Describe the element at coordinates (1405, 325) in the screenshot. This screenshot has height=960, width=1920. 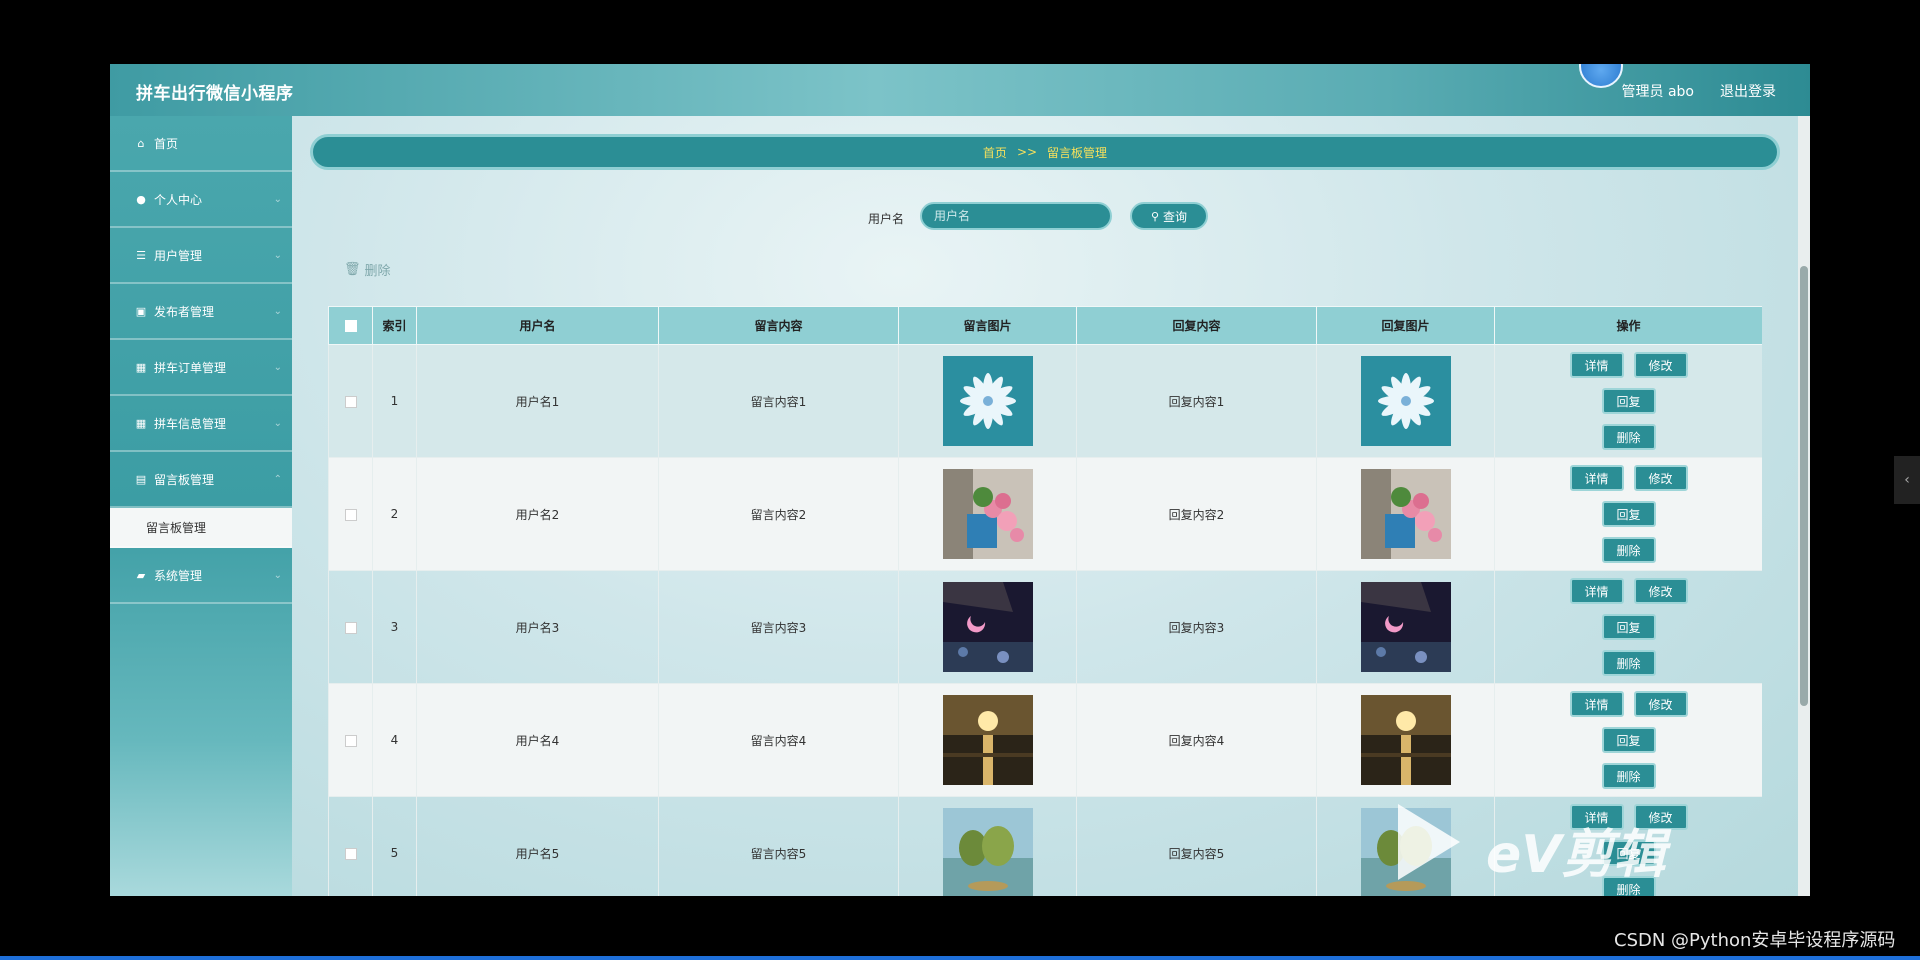
I see `column-header: 回复图片` at that location.